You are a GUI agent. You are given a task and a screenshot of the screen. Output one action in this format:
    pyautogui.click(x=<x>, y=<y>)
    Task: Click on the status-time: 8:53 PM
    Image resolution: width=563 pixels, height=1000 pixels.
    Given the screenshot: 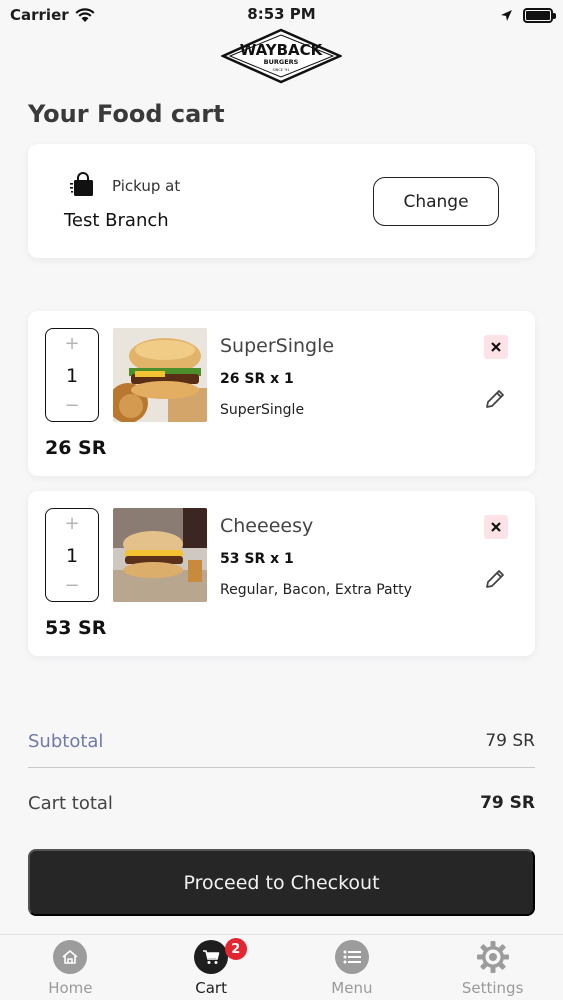 What is the action you would take?
    pyautogui.click(x=281, y=14)
    